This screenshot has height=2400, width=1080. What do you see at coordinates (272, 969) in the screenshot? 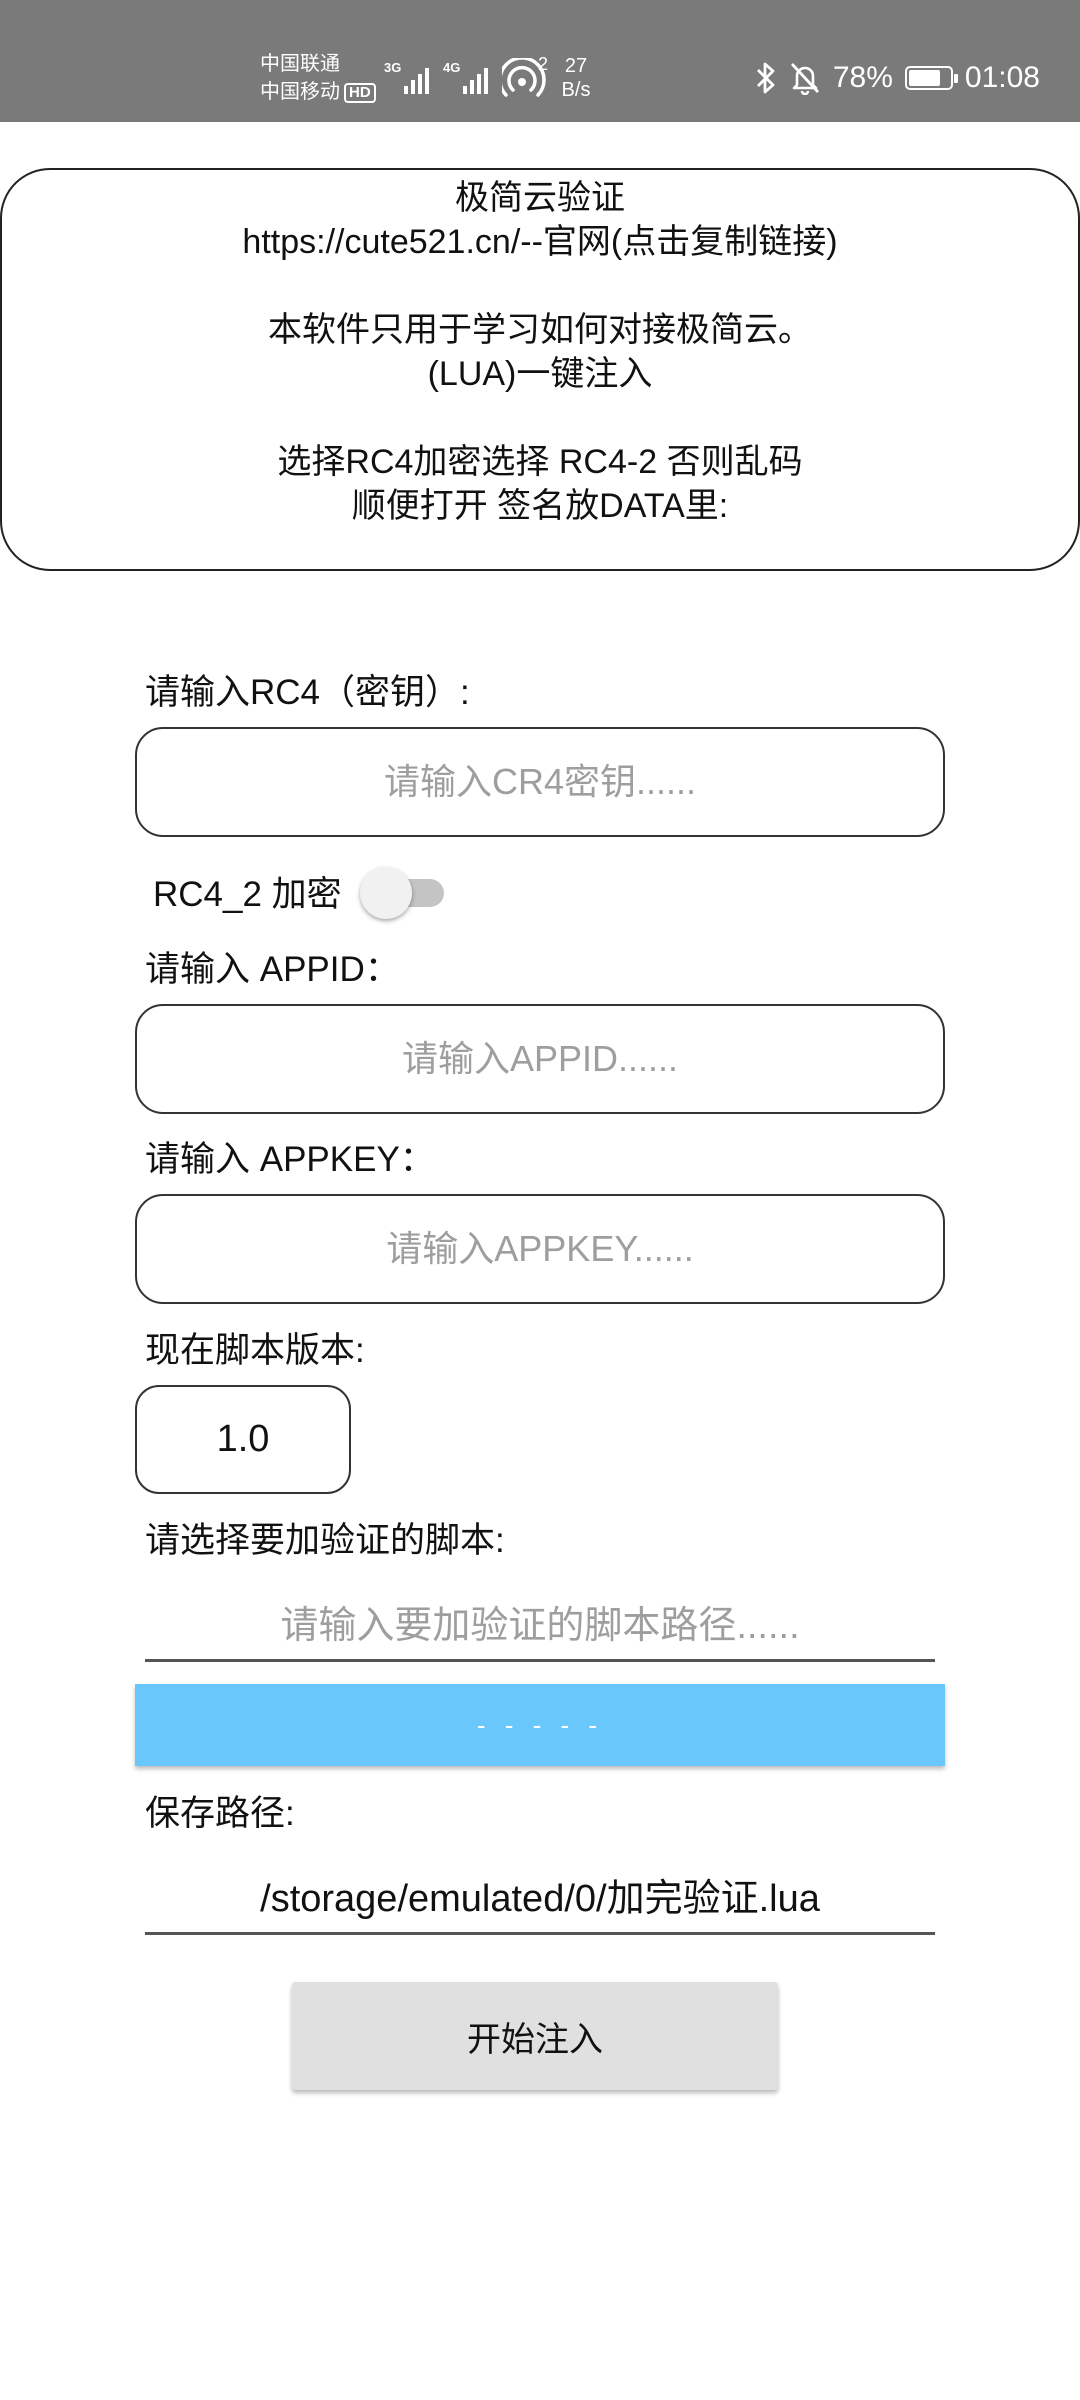
I see `appid-label: 请输入 APPID：` at bounding box center [272, 969].